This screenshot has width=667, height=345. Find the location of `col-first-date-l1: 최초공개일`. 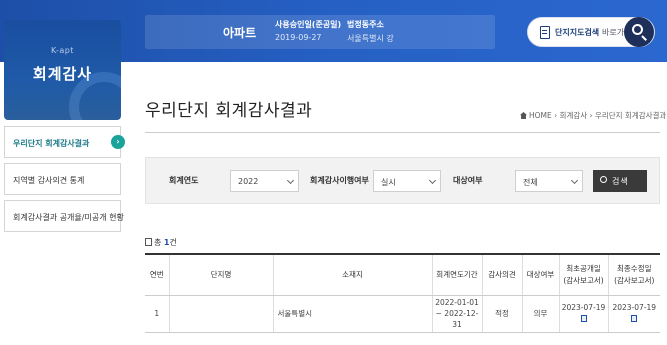

col-first-date-l1: 최초공개일 is located at coordinates (583, 268).